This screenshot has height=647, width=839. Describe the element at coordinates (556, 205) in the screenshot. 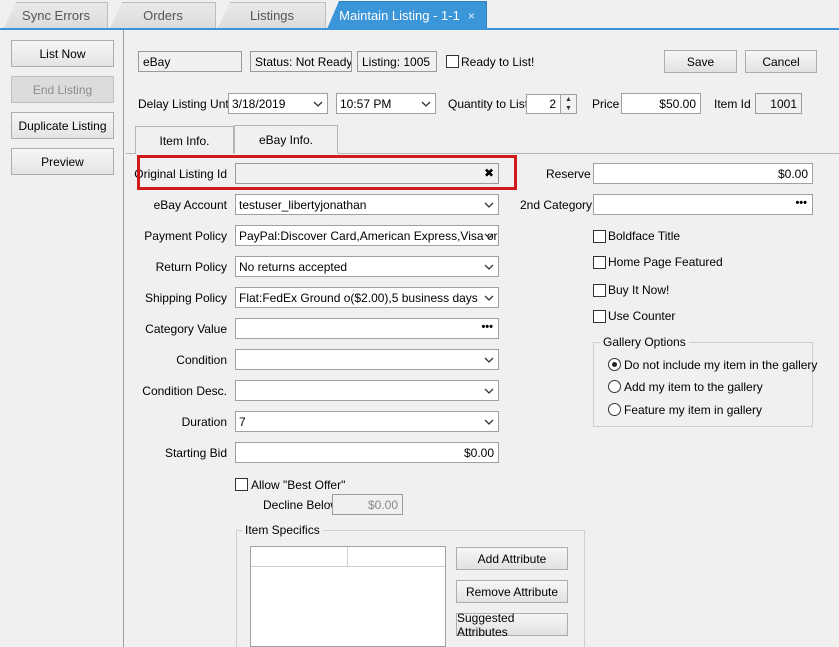

I see `second-category-label: 2nd Category` at that location.